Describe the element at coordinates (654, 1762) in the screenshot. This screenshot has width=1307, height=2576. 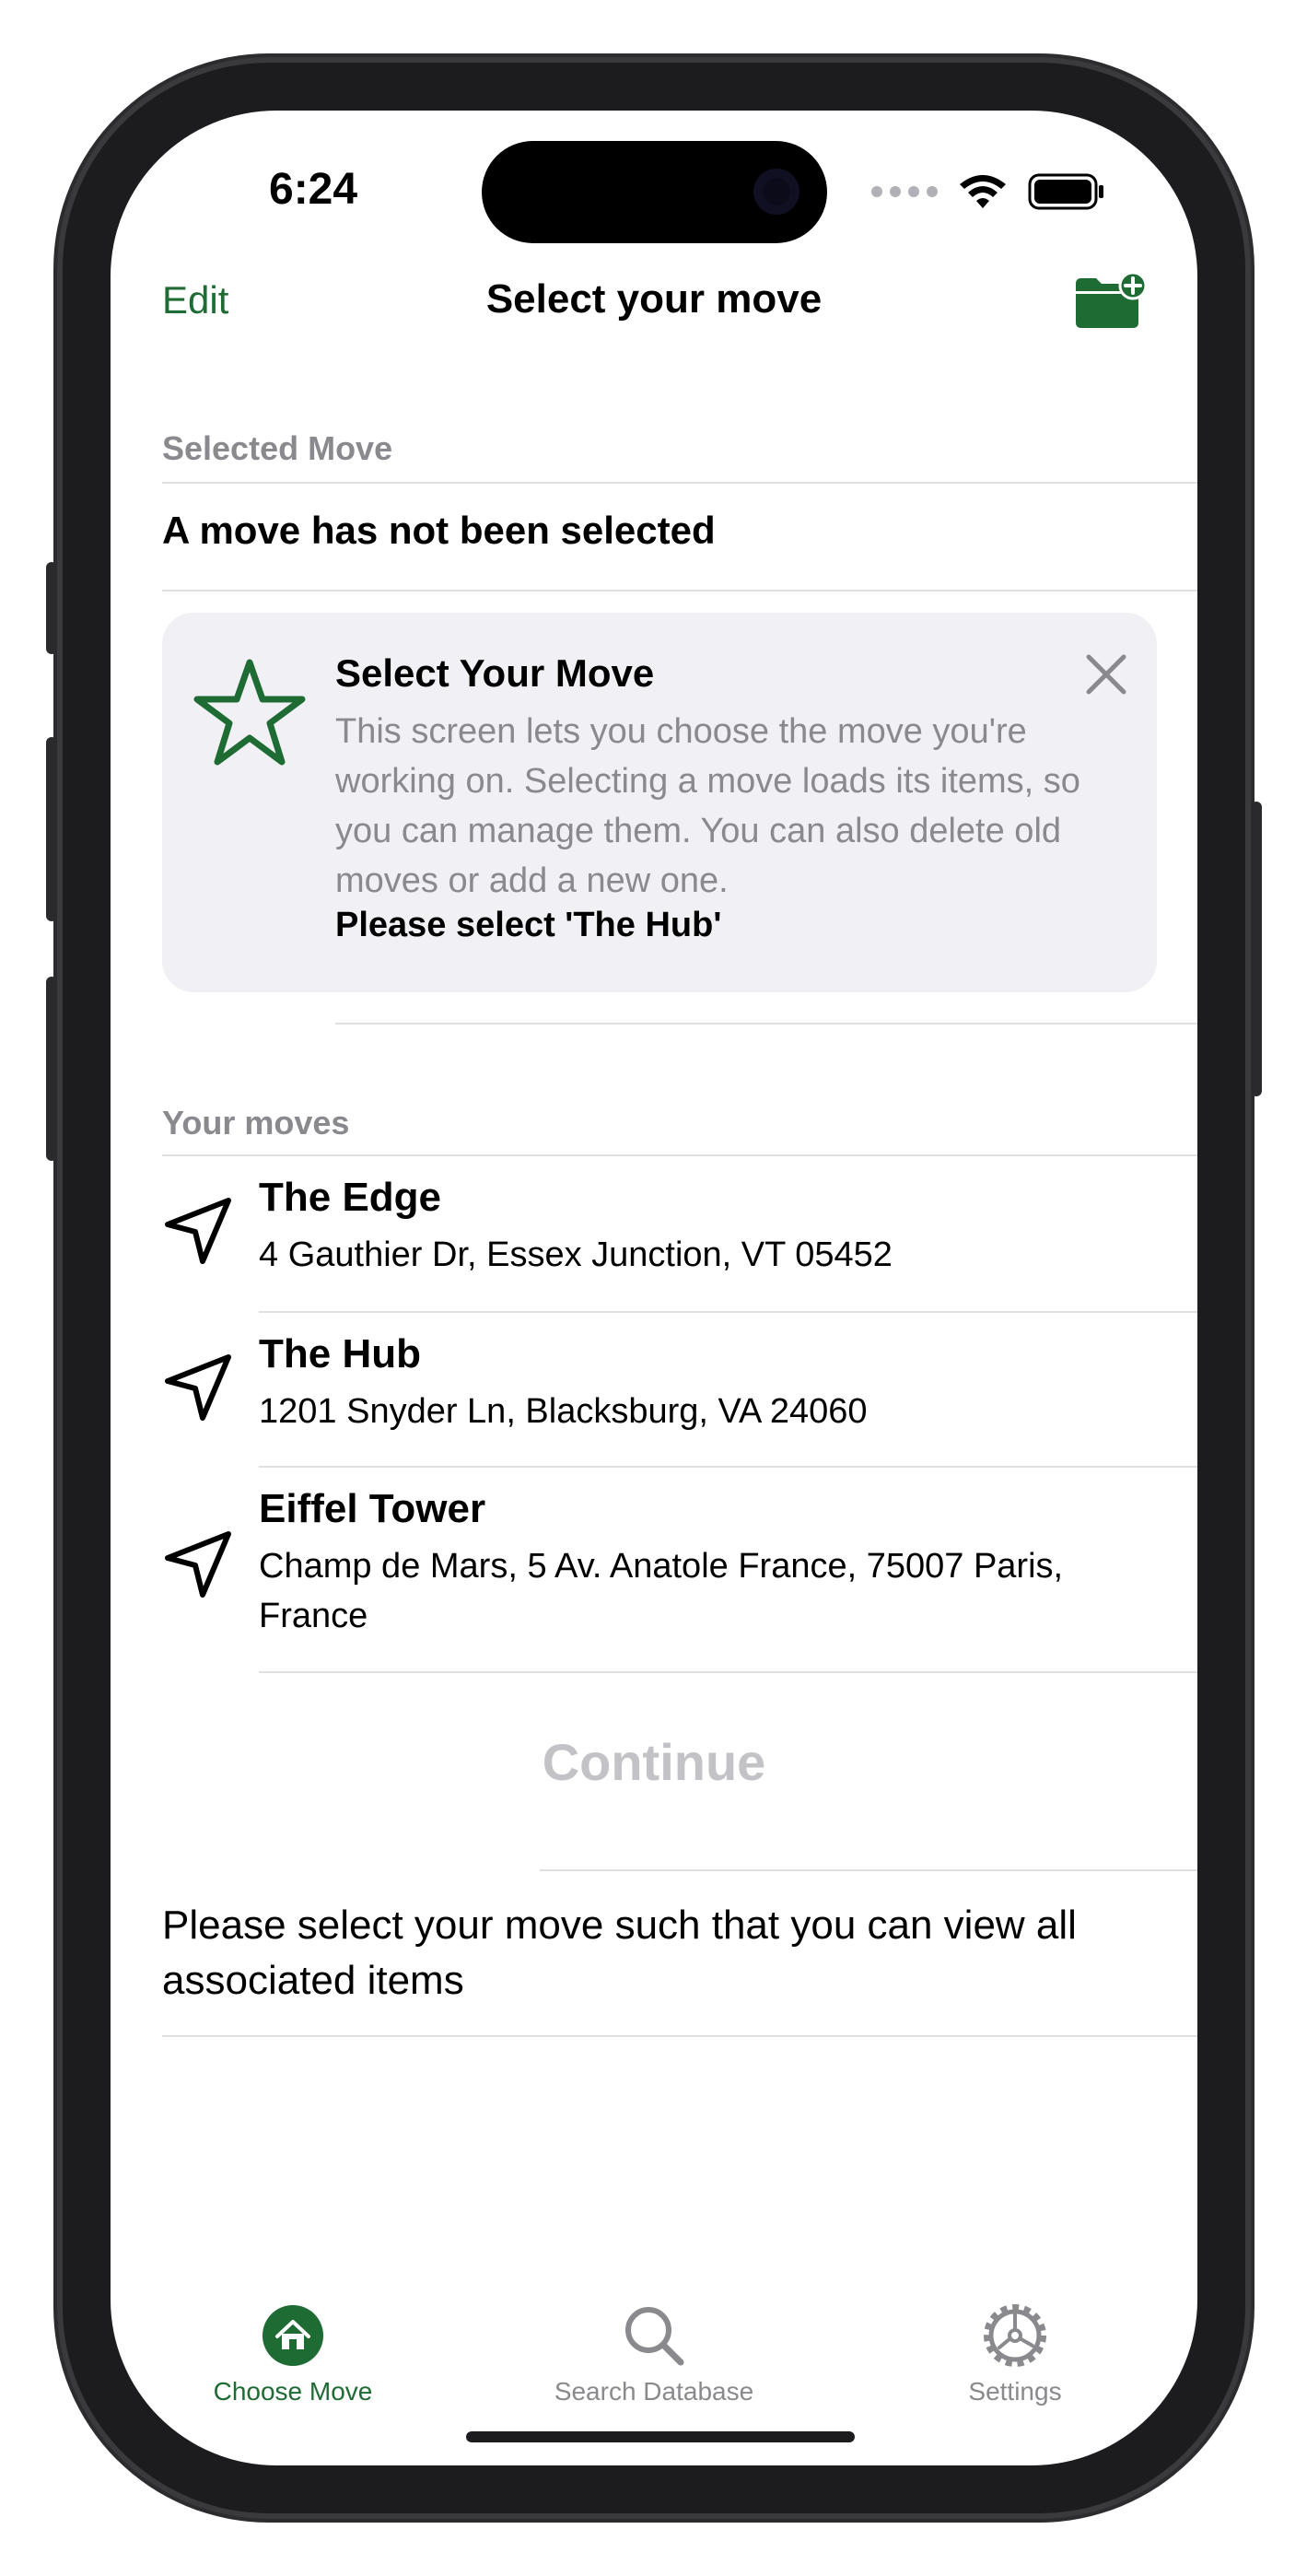
I see `continue-button: Continue` at that location.